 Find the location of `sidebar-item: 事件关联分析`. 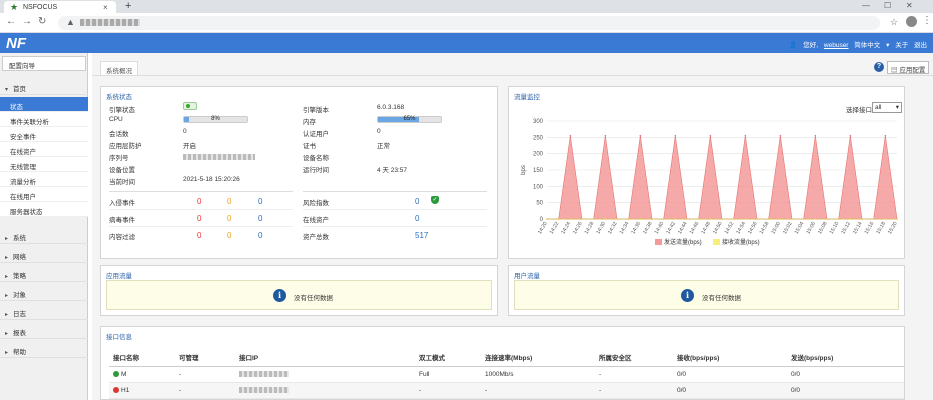

sidebar-item: 事件关联分析 is located at coordinates (44, 119).